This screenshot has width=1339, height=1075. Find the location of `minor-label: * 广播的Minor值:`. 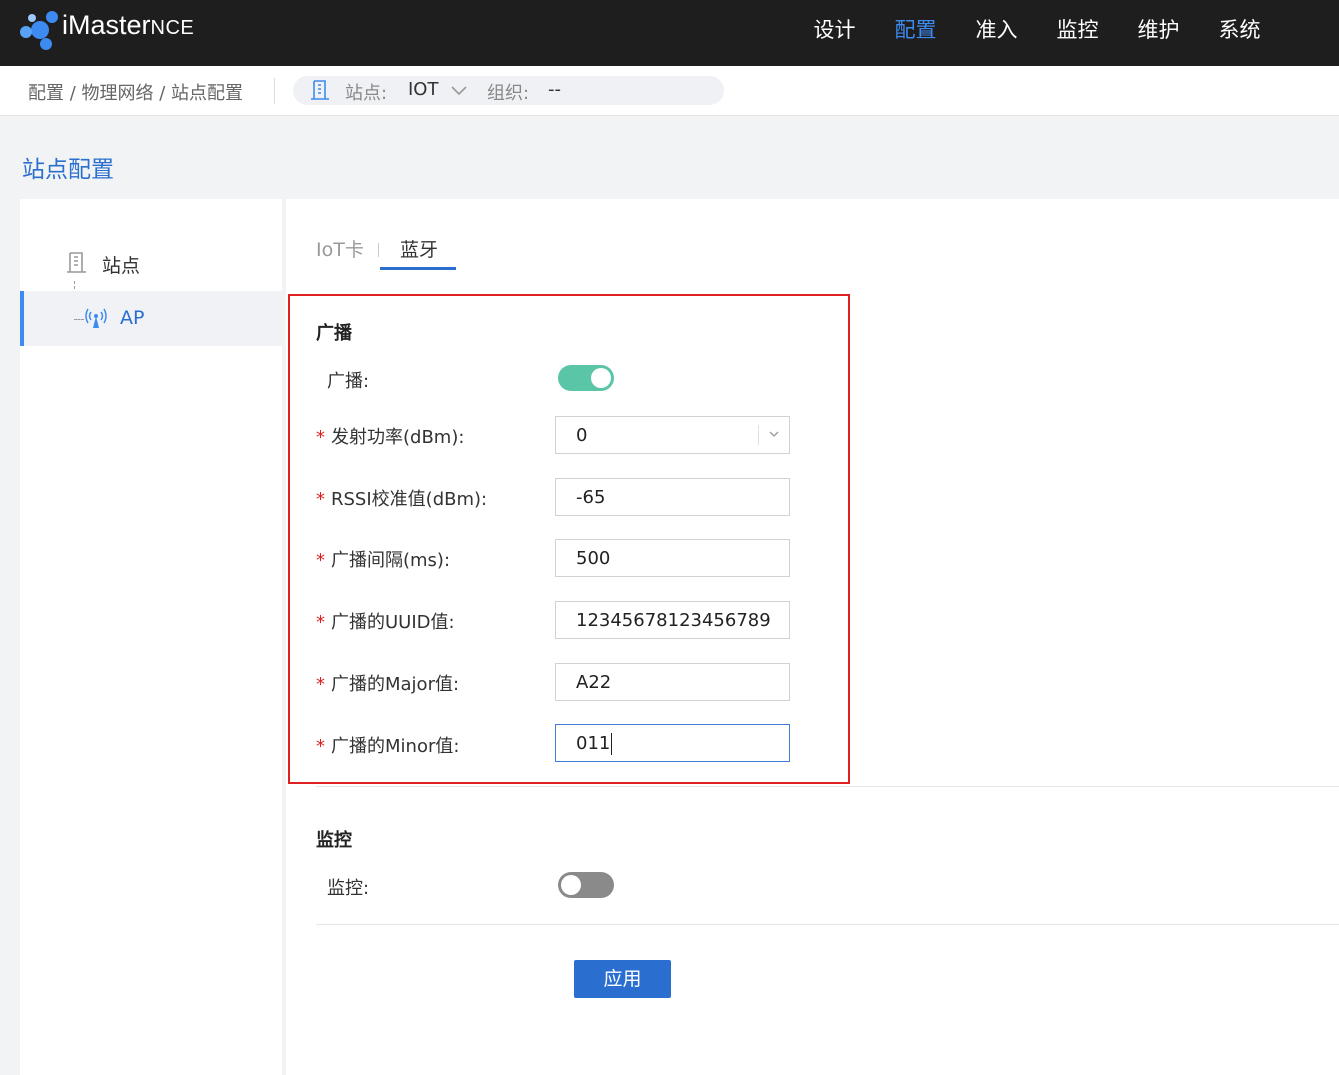

minor-label: * 广播的Minor值: is located at coordinates (388, 746).